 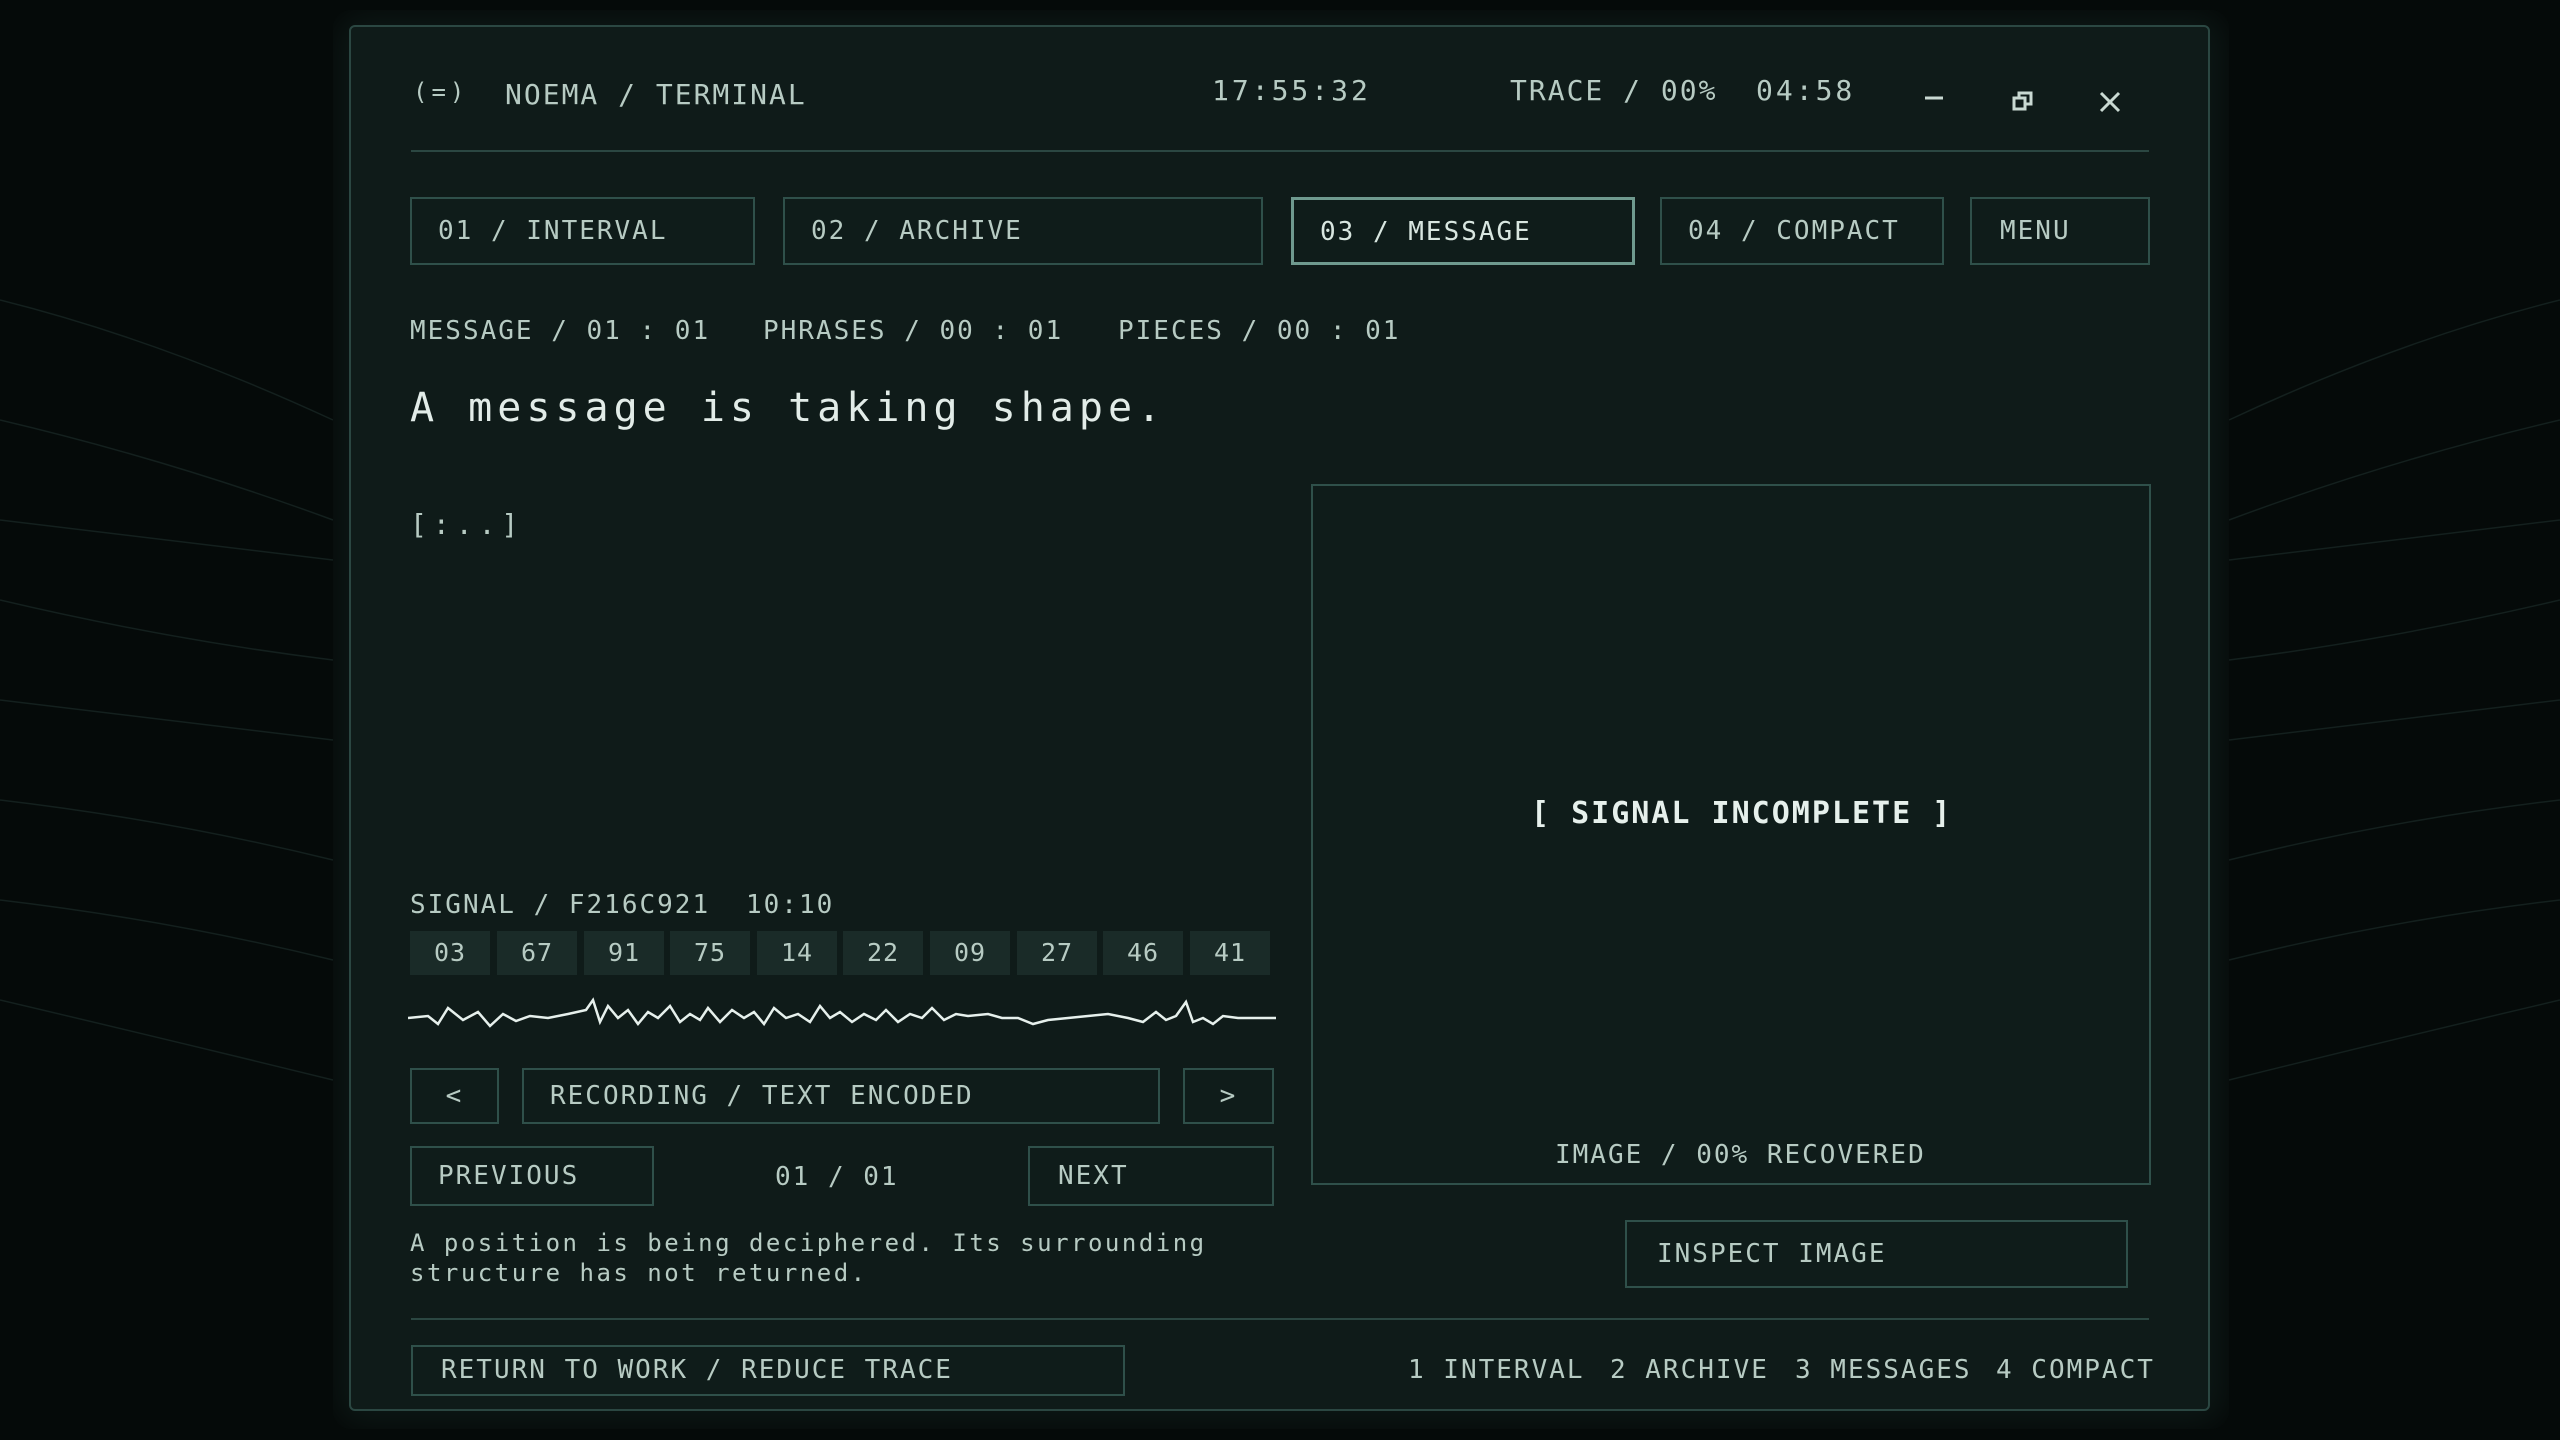 I want to click on minimize-icon, so click(x=1934, y=95).